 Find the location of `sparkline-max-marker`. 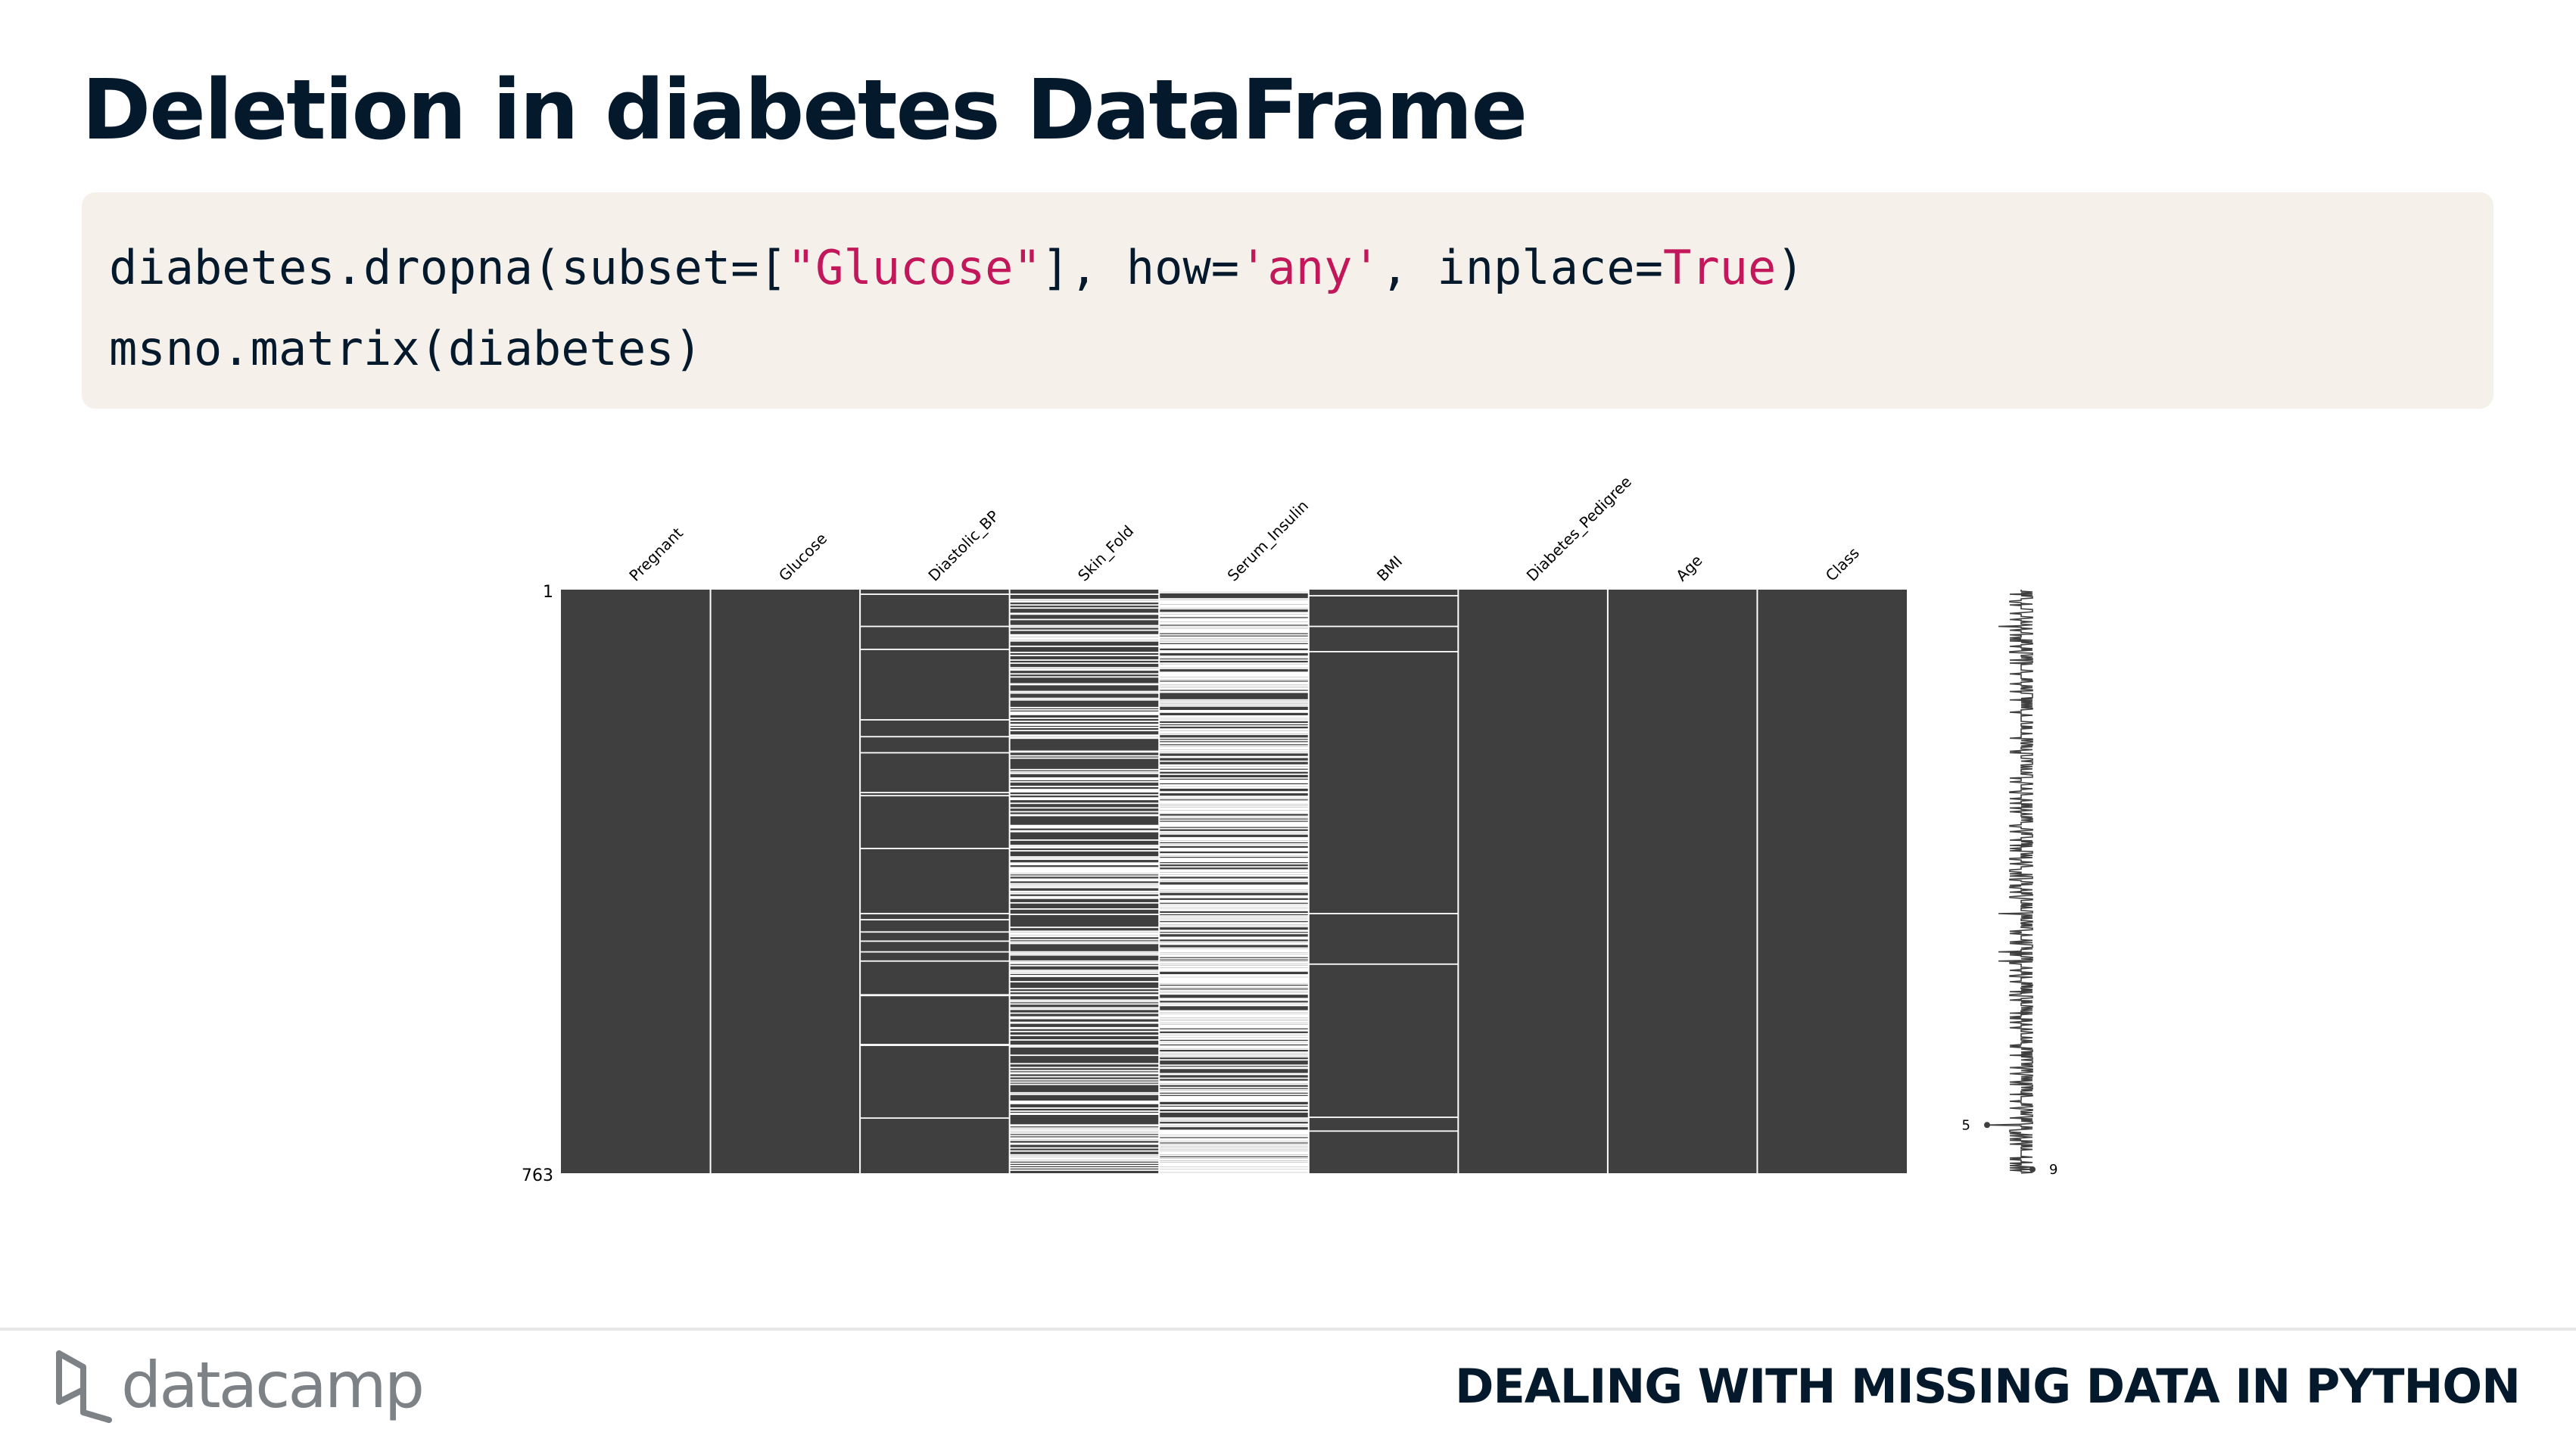

sparkline-max-marker is located at coordinates (2032, 1169).